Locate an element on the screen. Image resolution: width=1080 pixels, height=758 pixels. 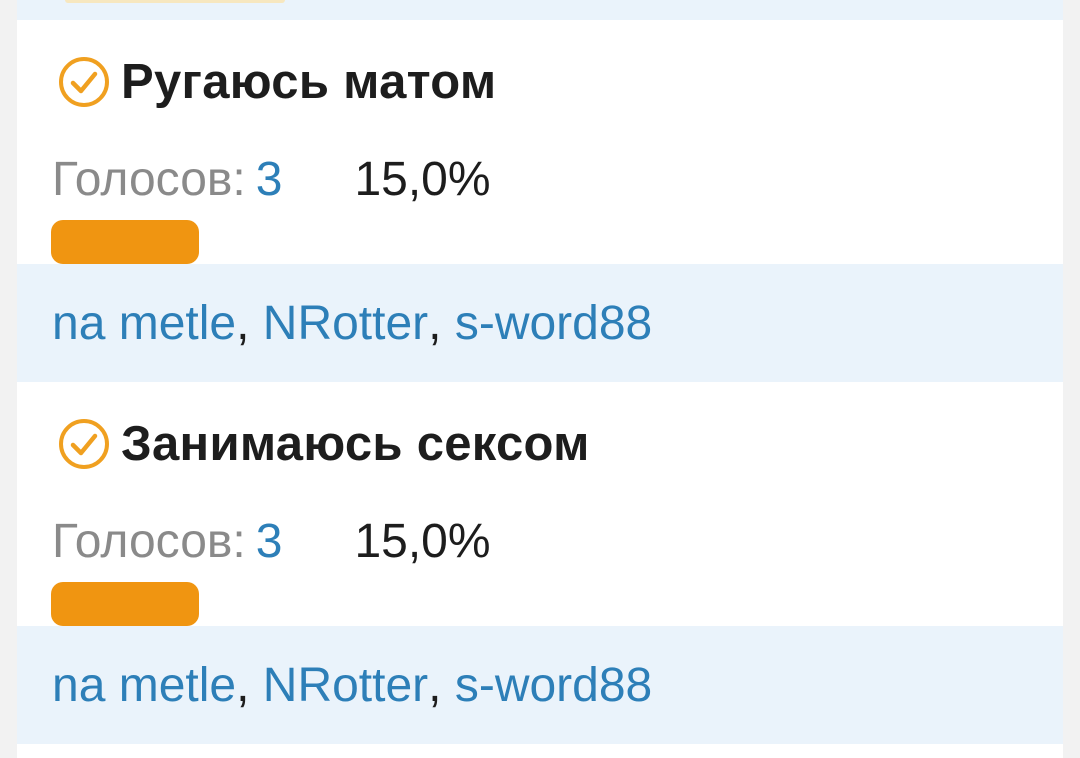
poll-option-title: Ругаюсь матом is located at coordinates (309, 82).